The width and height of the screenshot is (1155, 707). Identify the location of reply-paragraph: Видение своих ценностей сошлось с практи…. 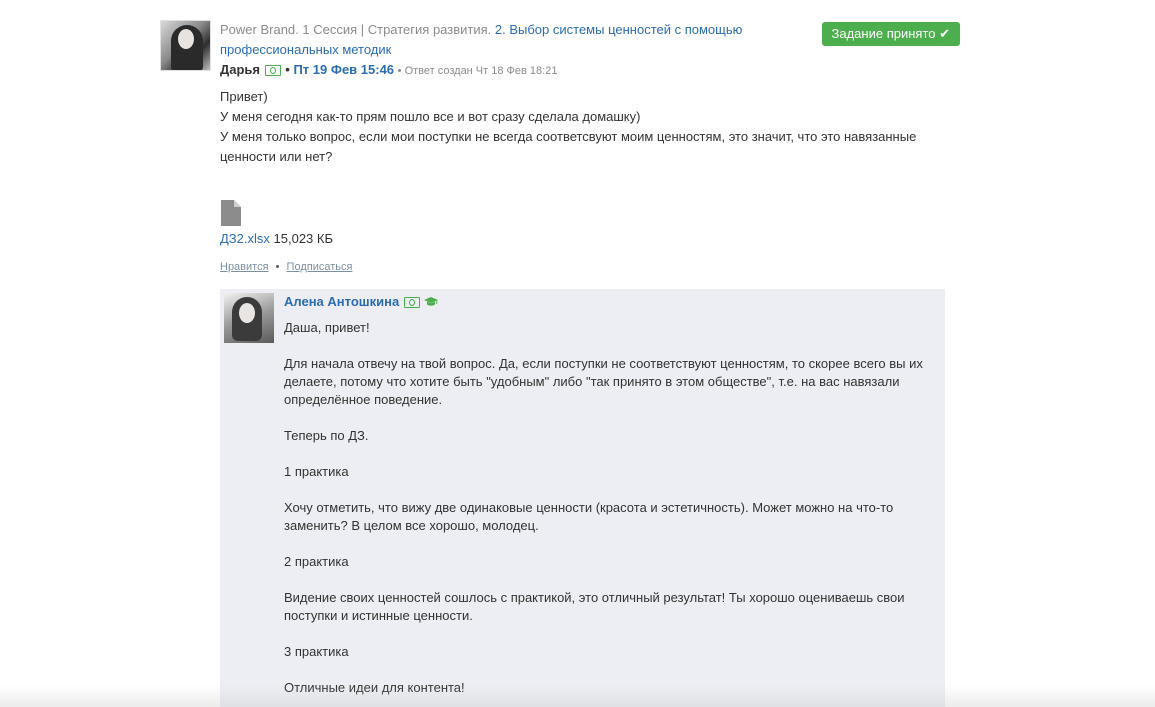
(594, 606).